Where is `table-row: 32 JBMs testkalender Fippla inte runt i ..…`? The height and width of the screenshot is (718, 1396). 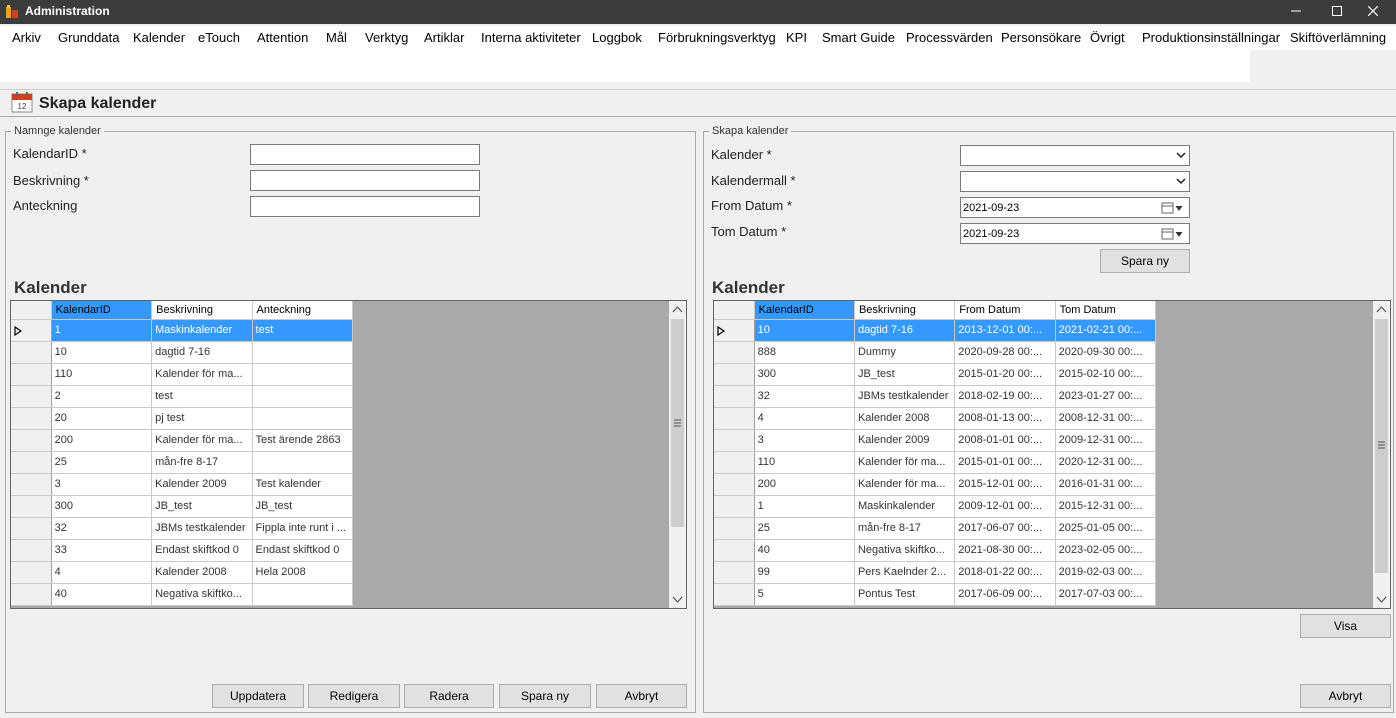 table-row: 32 JBMs testkalender Fippla inte runt i ..… is located at coordinates (182, 528).